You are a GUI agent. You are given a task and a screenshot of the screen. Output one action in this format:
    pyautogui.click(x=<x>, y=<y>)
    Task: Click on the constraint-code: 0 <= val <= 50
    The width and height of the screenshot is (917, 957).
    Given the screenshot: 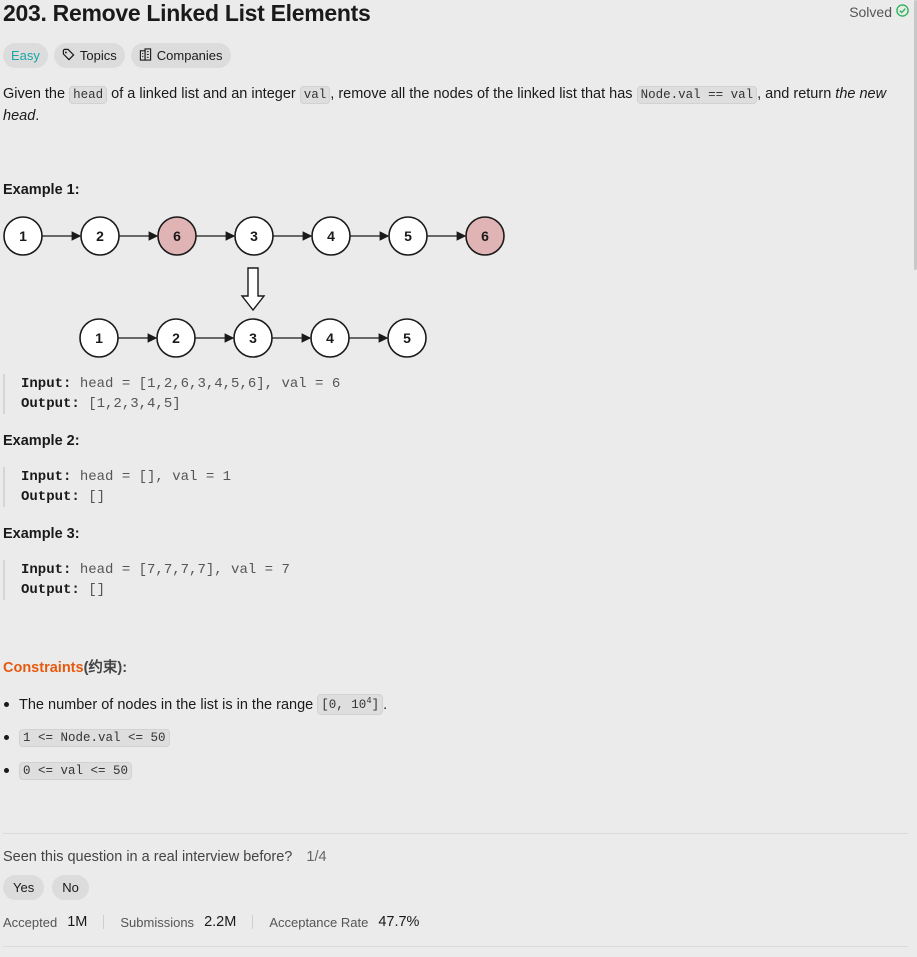 What is the action you would take?
    pyautogui.click(x=76, y=770)
    